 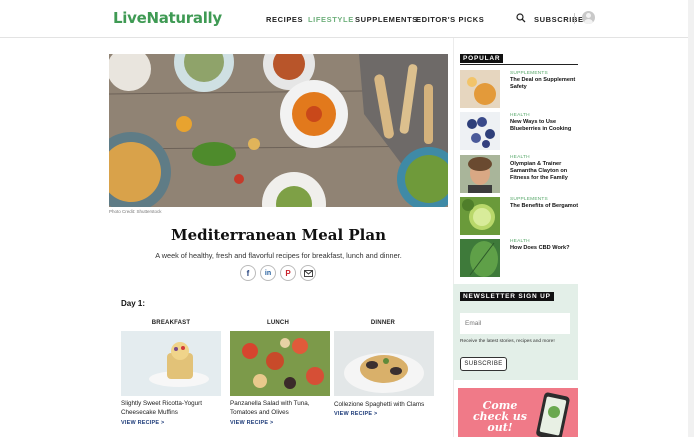 What do you see at coordinates (135, 211) in the screenshot?
I see `photo-credit: Photo Credit: Shutterstock` at bounding box center [135, 211].